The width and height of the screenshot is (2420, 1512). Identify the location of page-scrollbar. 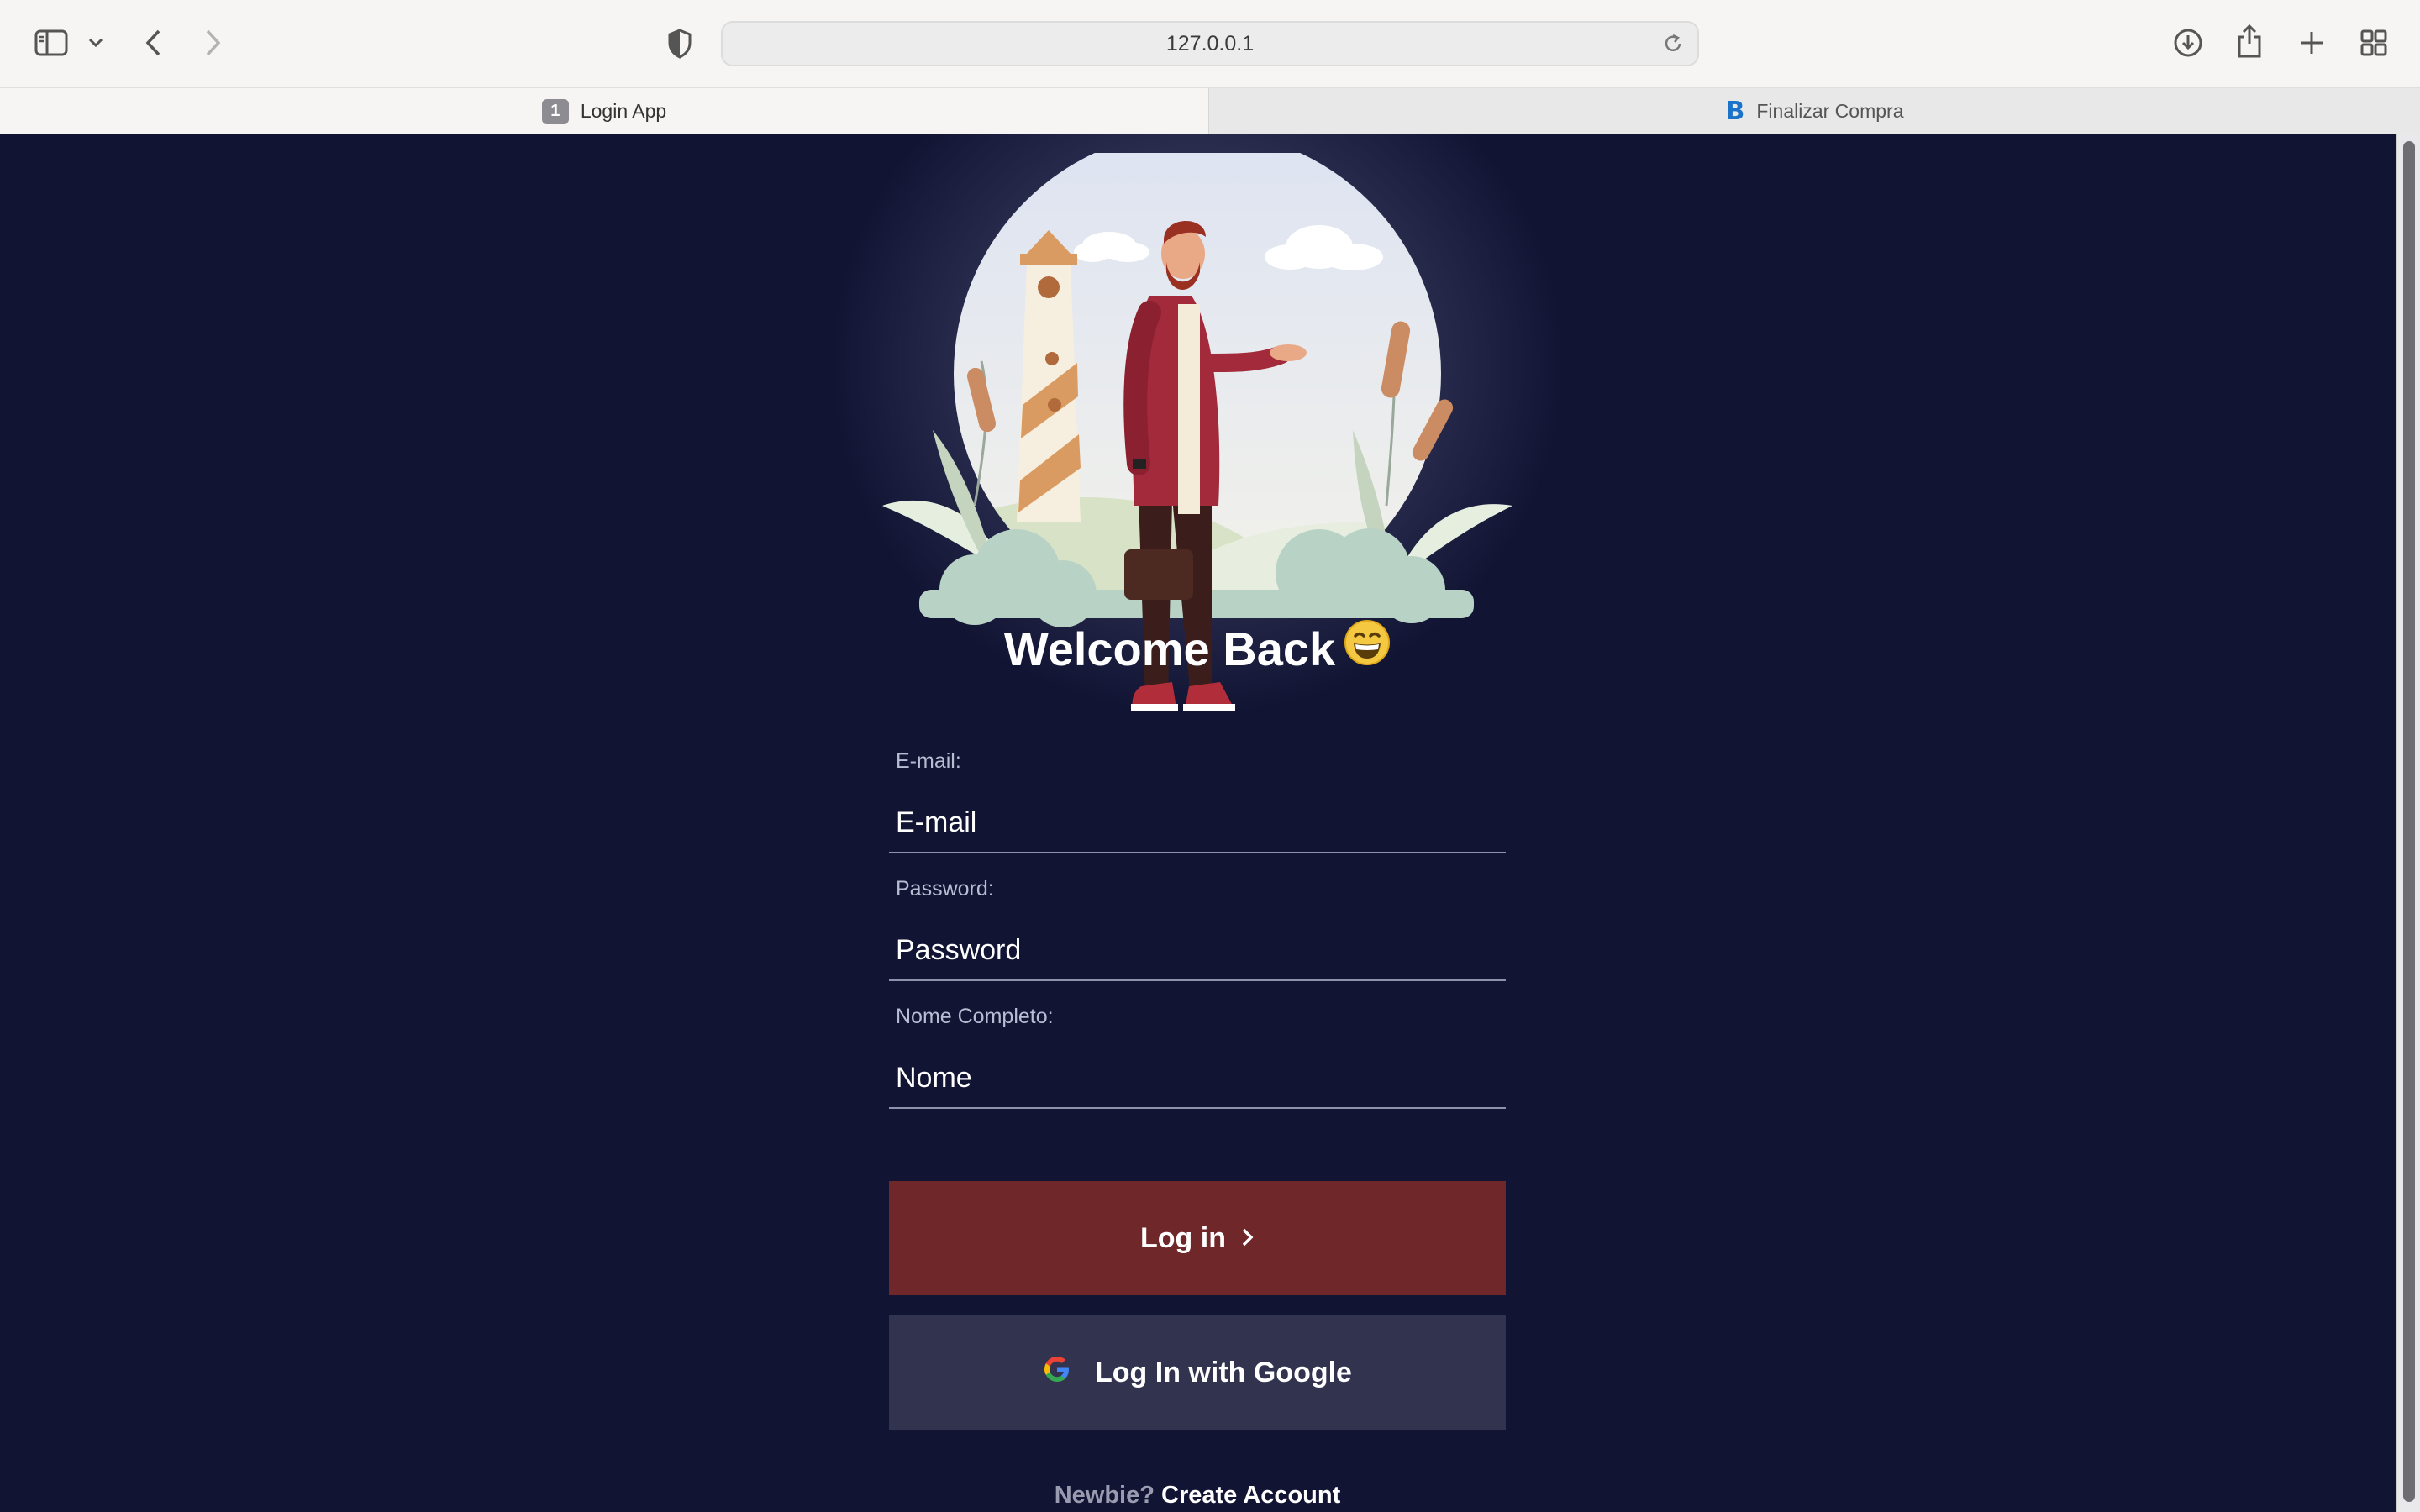
(2408, 823).